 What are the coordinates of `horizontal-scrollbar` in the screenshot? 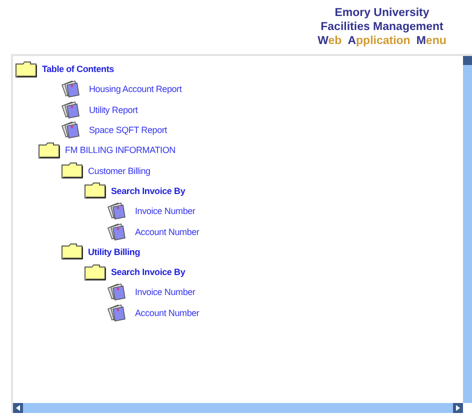 It's located at (238, 408).